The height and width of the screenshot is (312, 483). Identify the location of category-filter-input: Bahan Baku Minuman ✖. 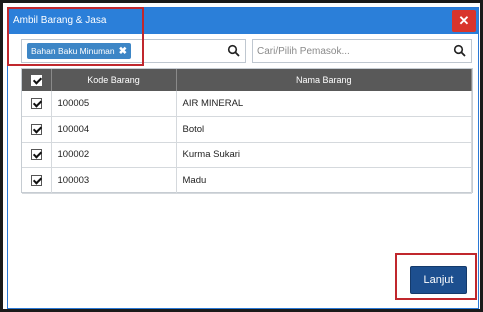
(133, 51).